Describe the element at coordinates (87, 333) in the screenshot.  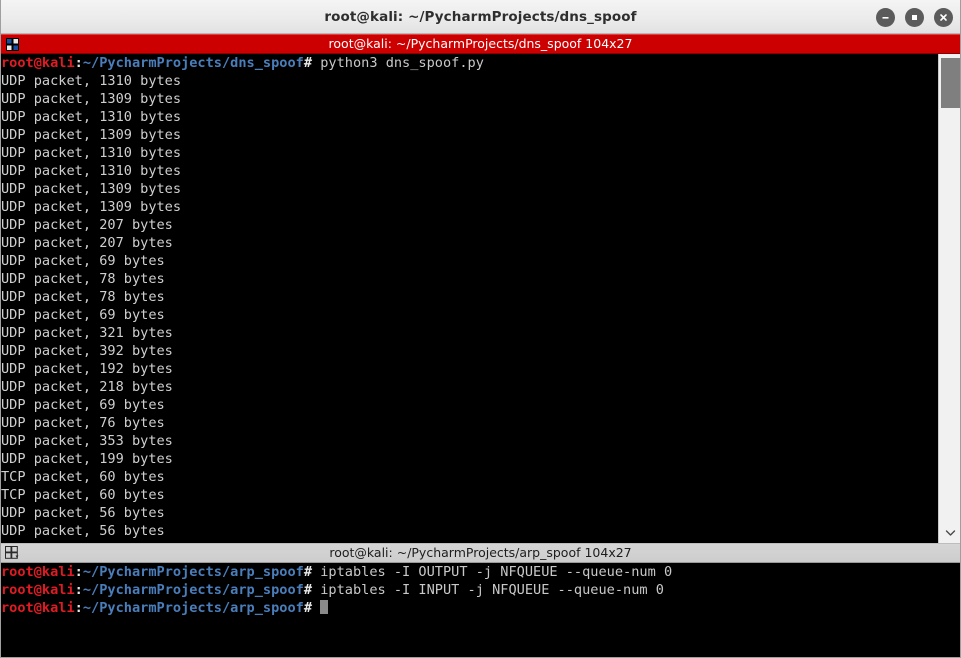
I see `output-text: UDP packet, 321 bytes` at that location.